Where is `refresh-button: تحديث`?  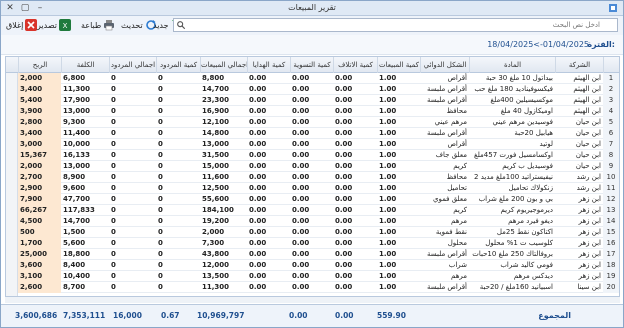
refresh-button: تحديث is located at coordinates (139, 25).